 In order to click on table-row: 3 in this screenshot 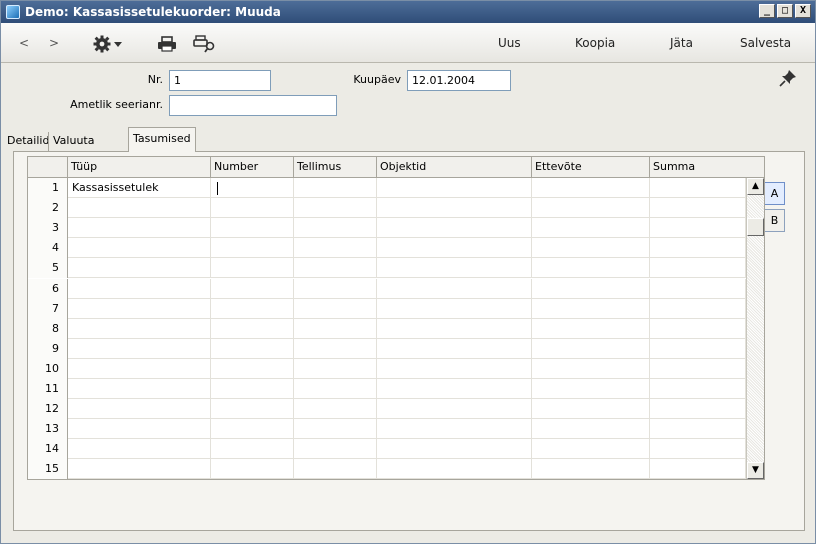, I will do `click(396, 228)`.